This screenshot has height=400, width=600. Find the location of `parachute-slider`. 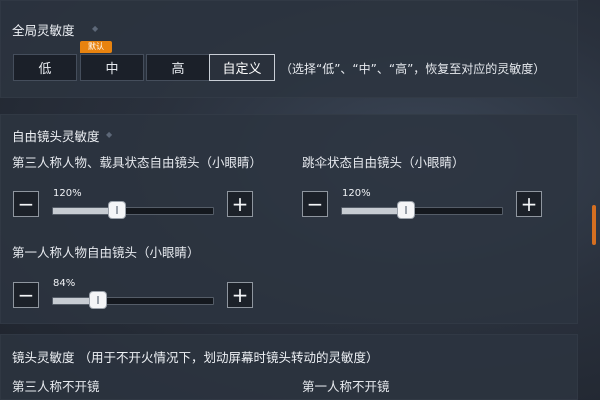

parachute-slider is located at coordinates (422, 210).